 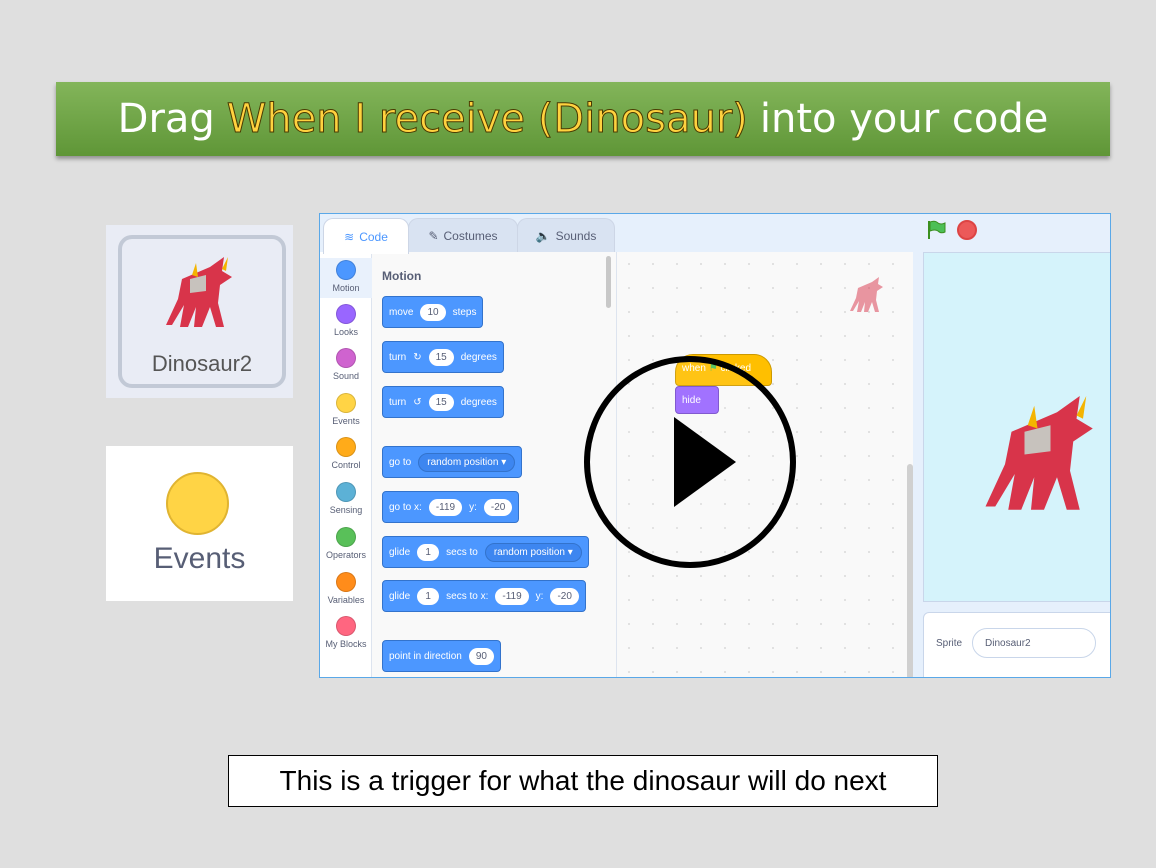 What do you see at coordinates (417, 402) in the screenshot?
I see `rotate-left-icon: ↺` at bounding box center [417, 402].